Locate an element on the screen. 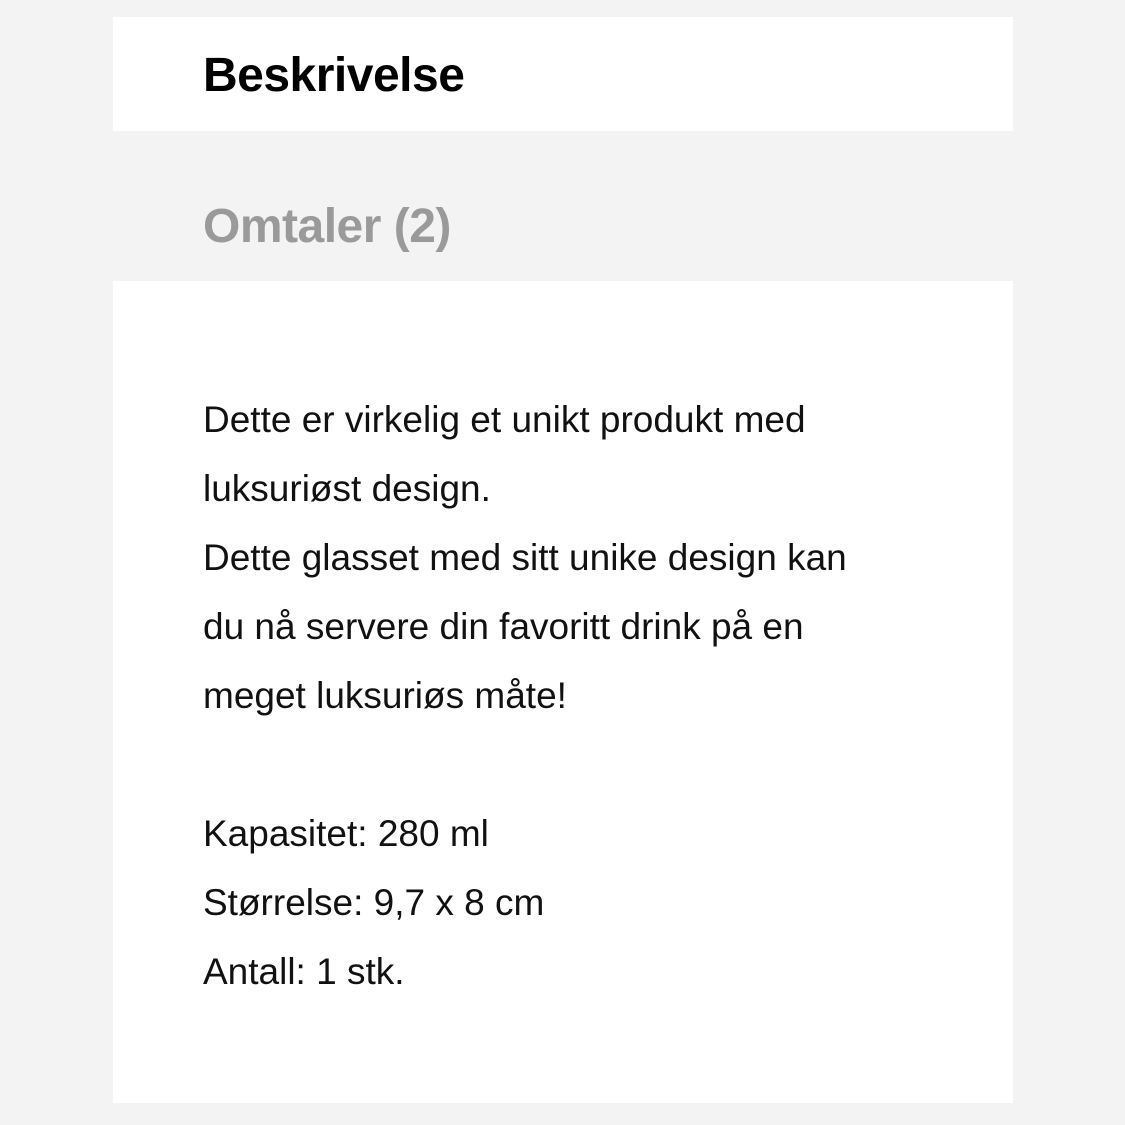 The image size is (1125, 1125). description-line: meget luksuriøs måte! is located at coordinates (385, 695).